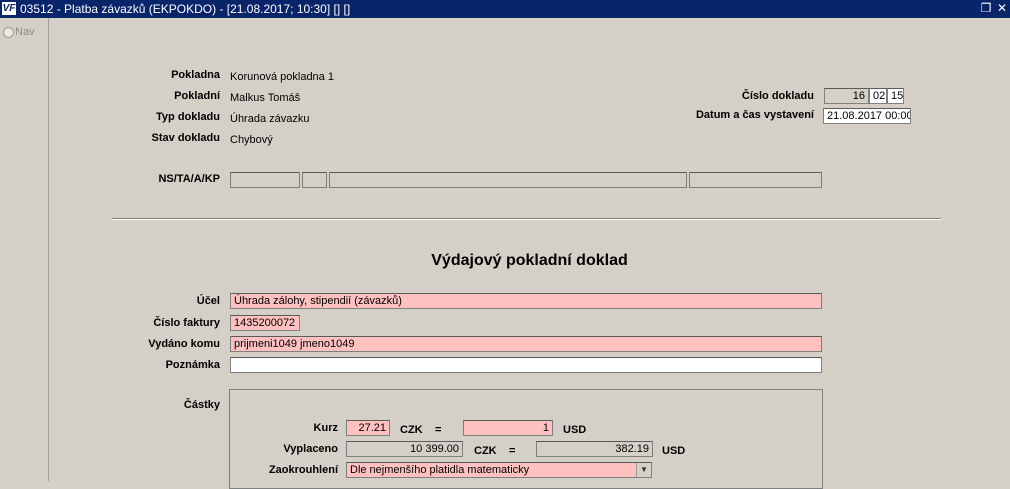 The width and height of the screenshot is (1010, 489). Describe the element at coordinates (325, 428) in the screenshot. I see `kurz-label: Kurz` at that location.